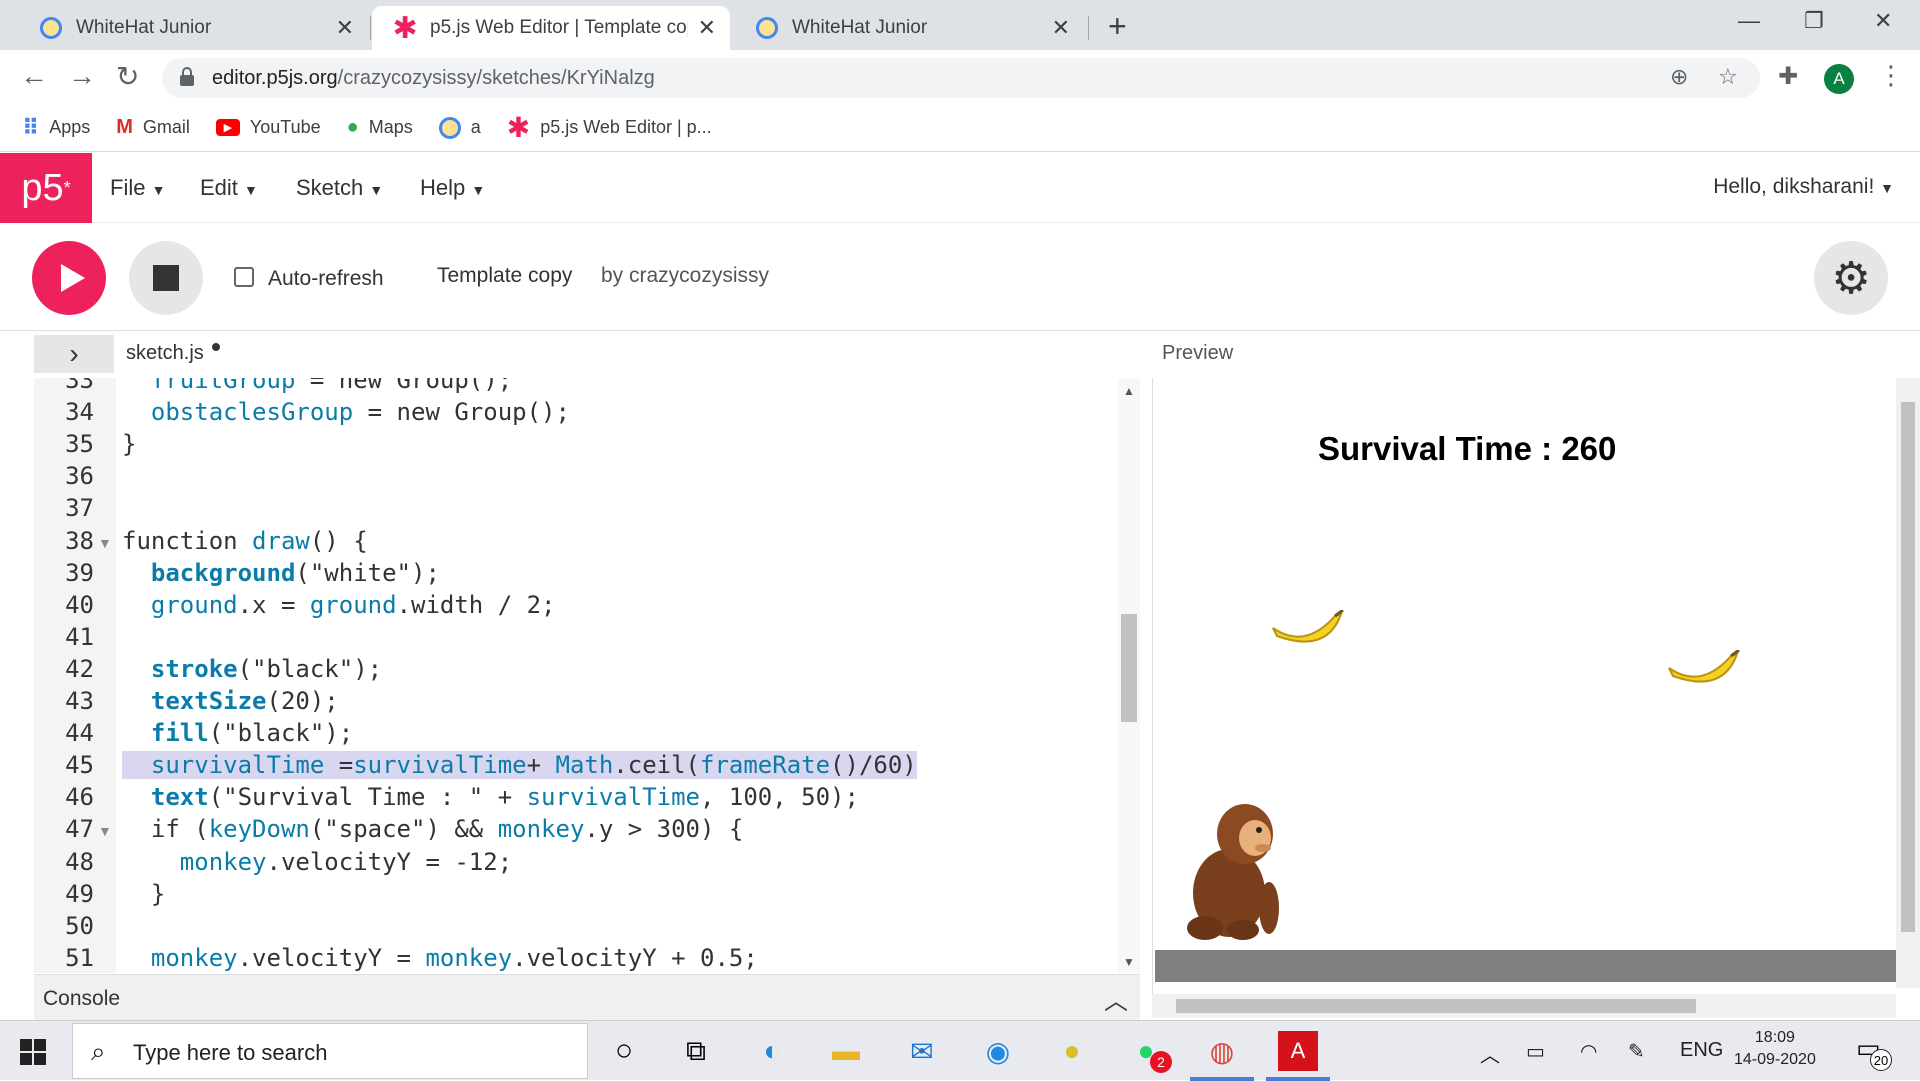  What do you see at coordinates (860, 27) in the screenshot?
I see `tab-title: WhiteHat Junior` at bounding box center [860, 27].